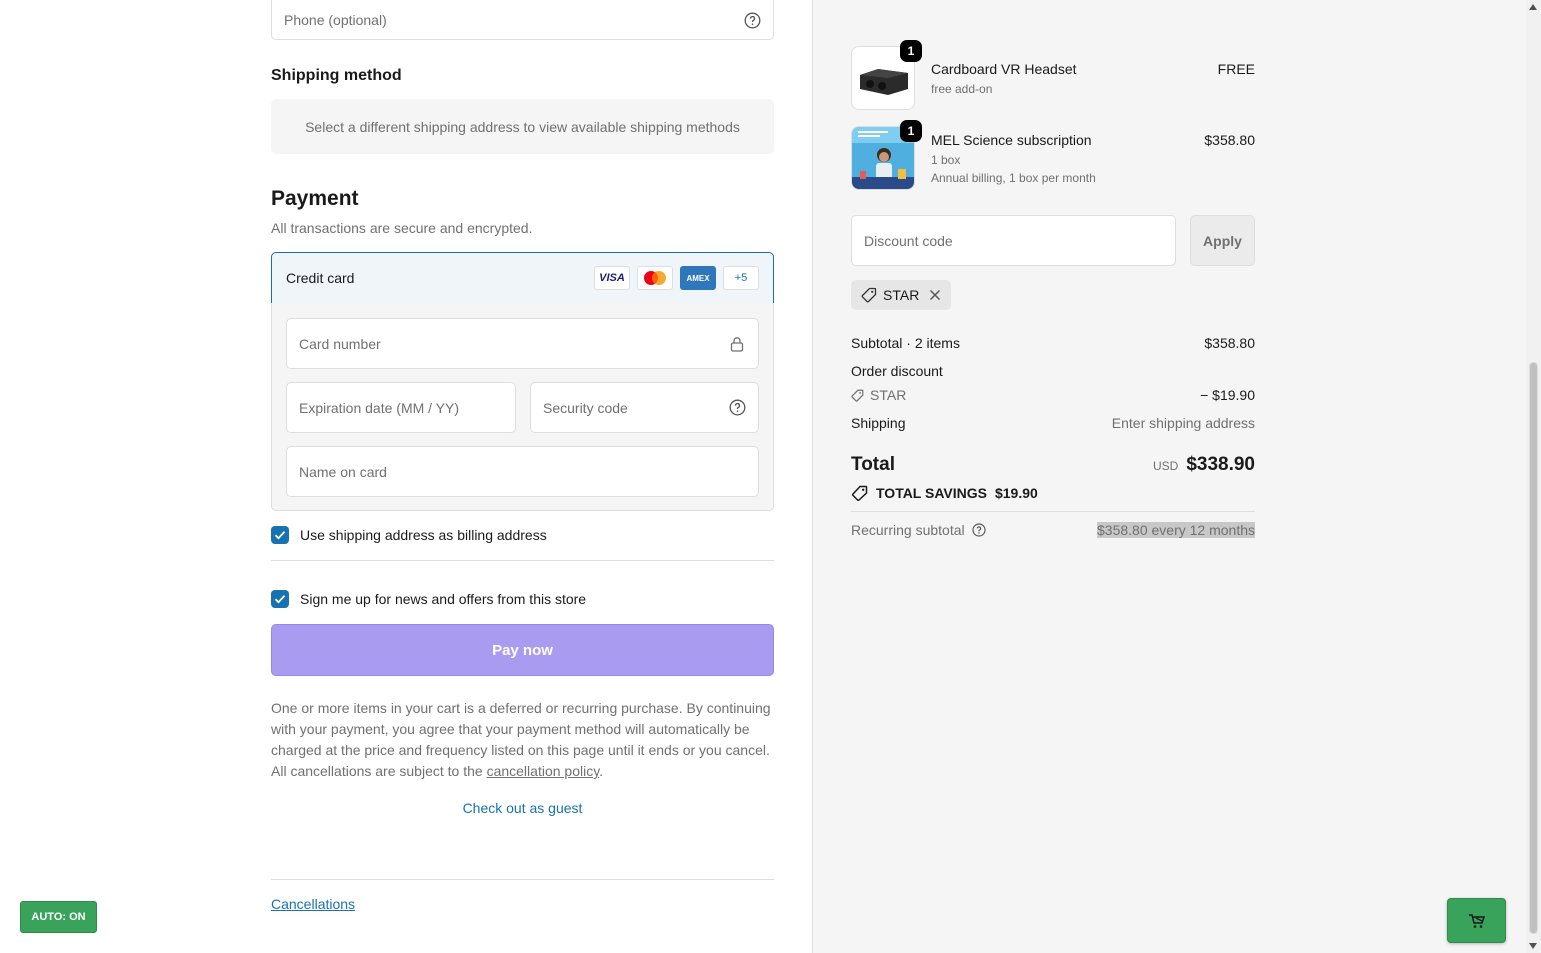  Describe the element at coordinates (423, 535) in the screenshot. I see `billing-address-checkbox-label: Use shipping address as billing address` at that location.